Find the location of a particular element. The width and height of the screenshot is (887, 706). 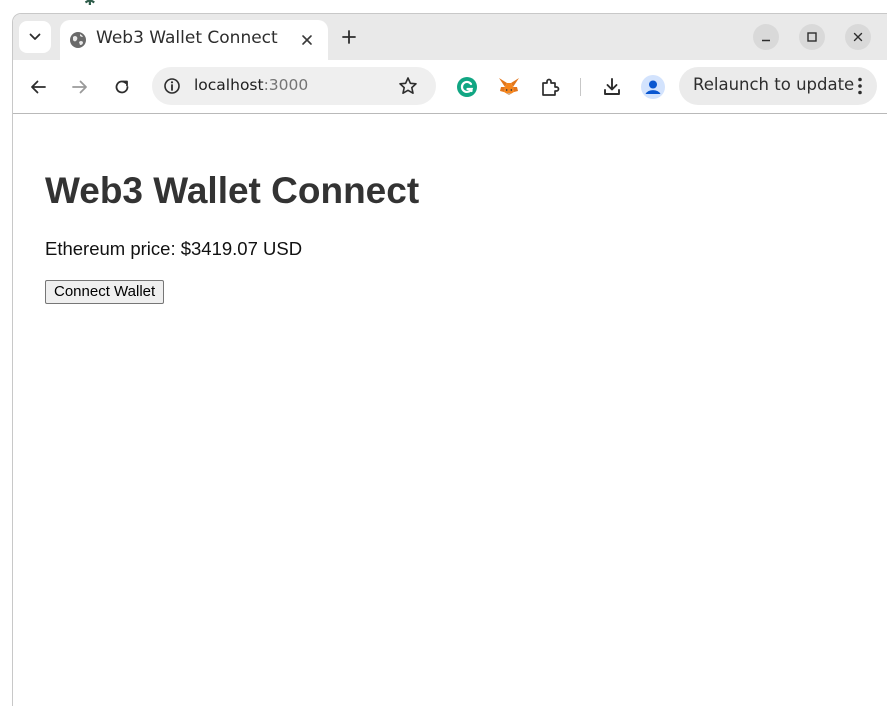

new-tab-button is located at coordinates (349, 37).